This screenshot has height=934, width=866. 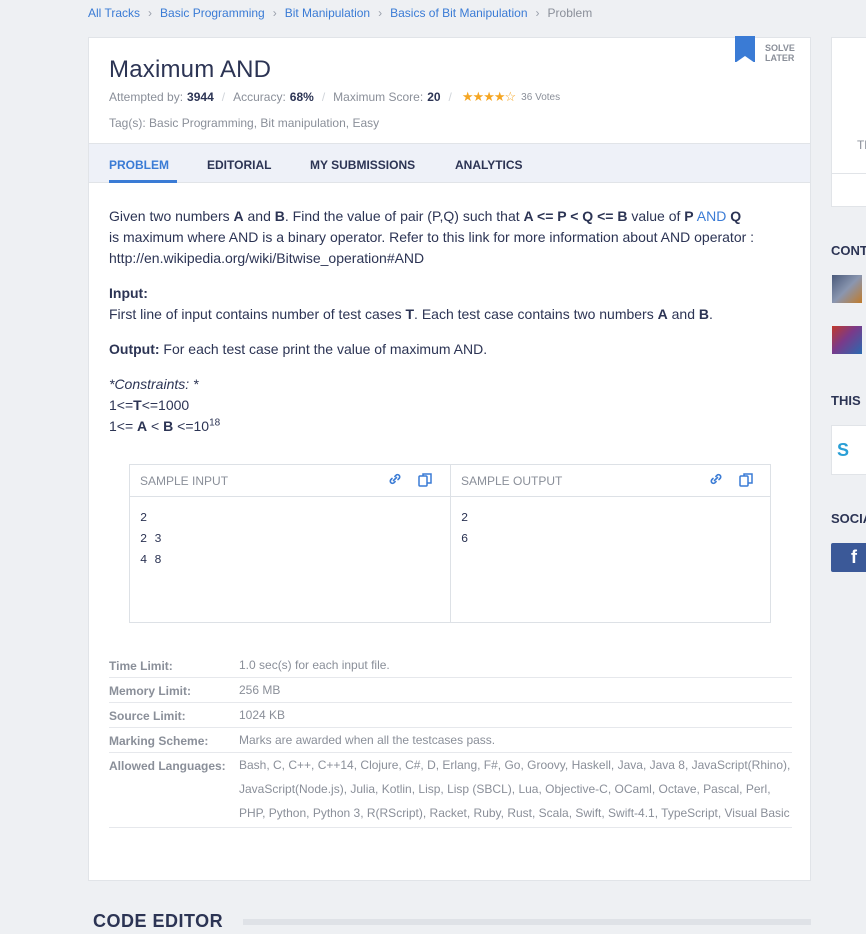 What do you see at coordinates (780, 53) in the screenshot?
I see `solve-later-label: SOLVE LATER` at bounding box center [780, 53].